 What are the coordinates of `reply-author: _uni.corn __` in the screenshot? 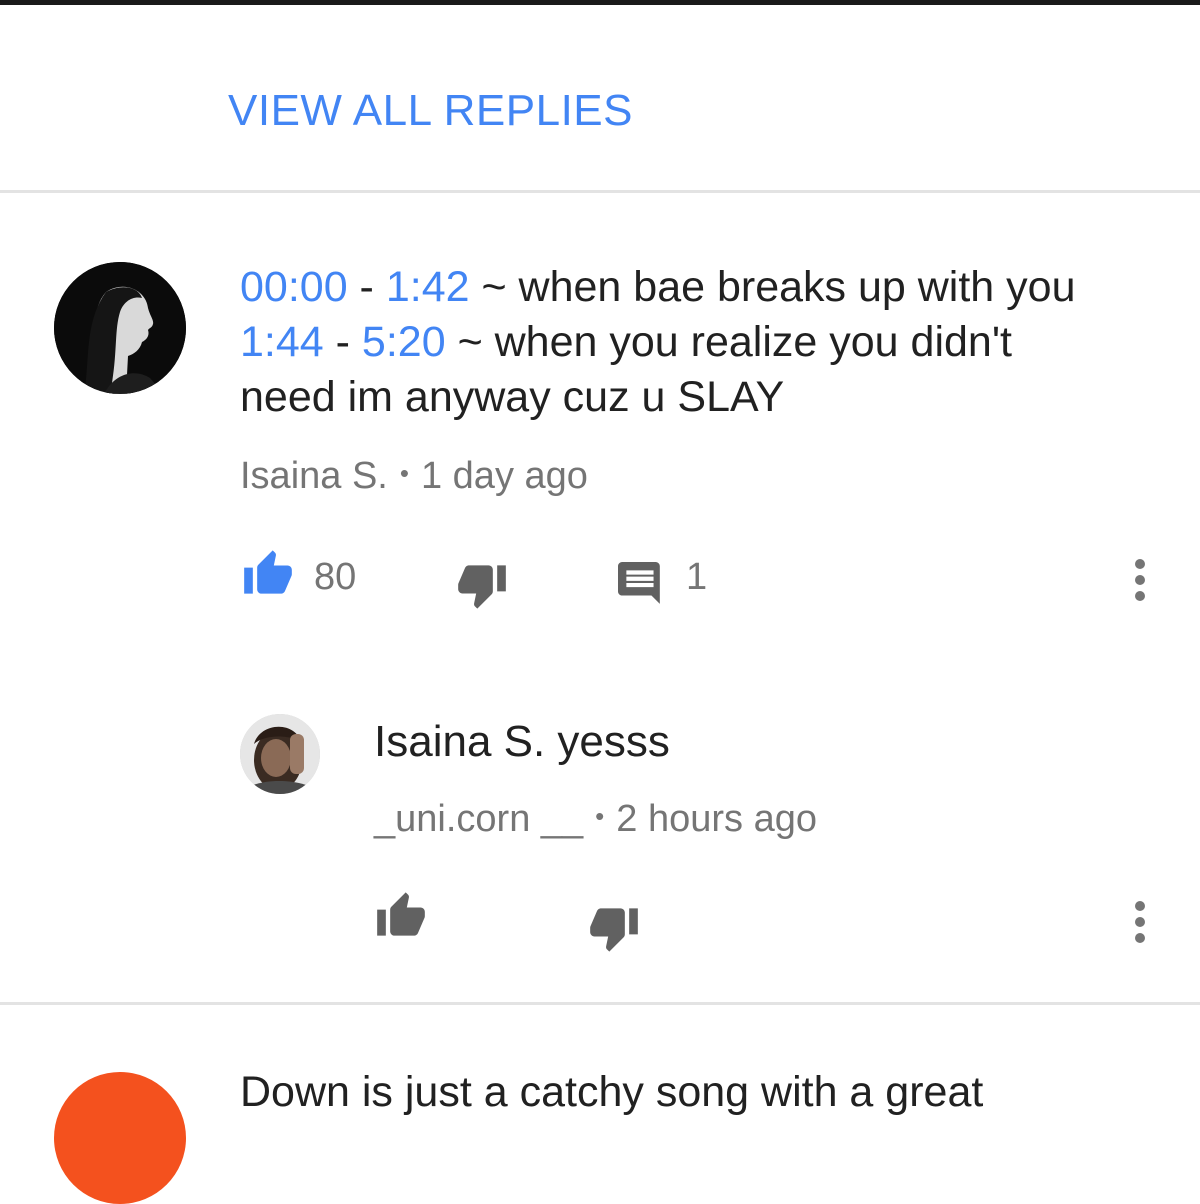 It's located at (478, 819).